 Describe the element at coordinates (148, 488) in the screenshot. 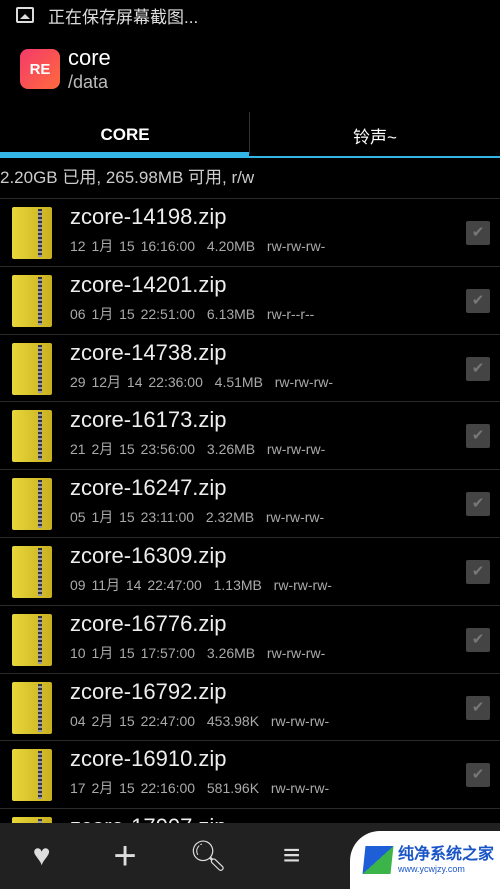

I see `file-name: zcore-16247.zip` at that location.